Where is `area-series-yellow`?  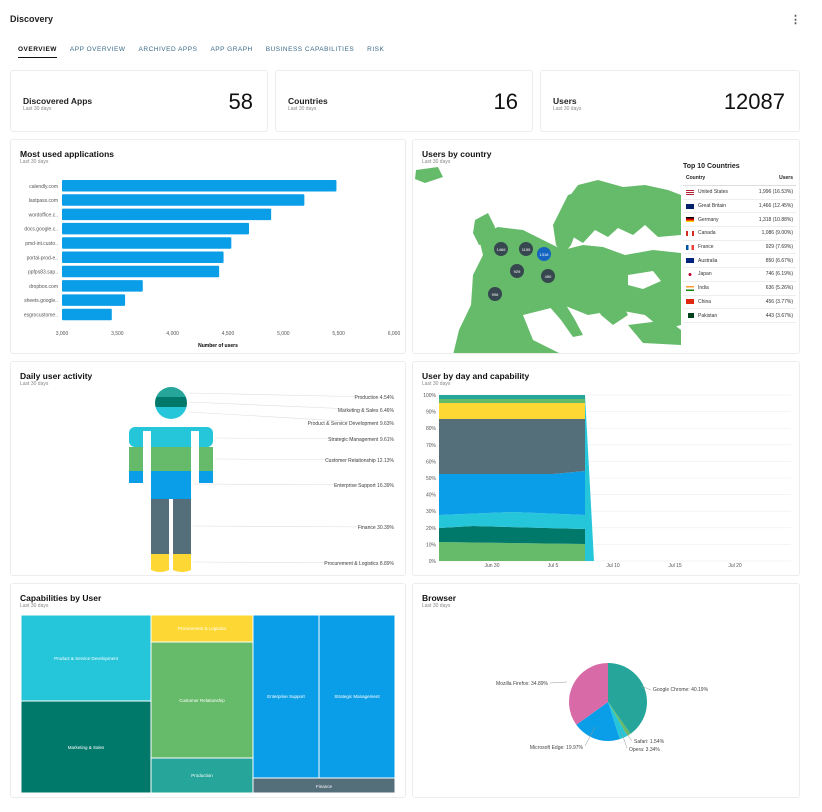 area-series-yellow is located at coordinates (512, 411).